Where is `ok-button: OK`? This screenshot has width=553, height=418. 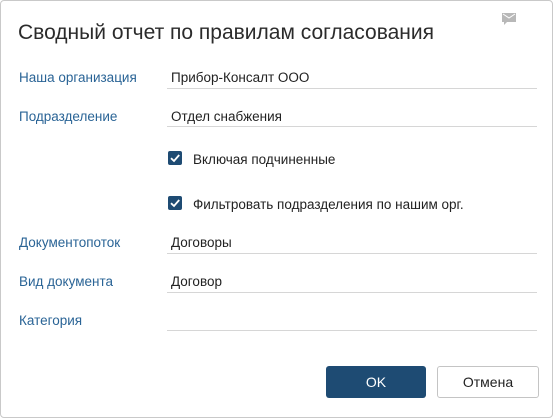
ok-button: OK is located at coordinates (376, 382).